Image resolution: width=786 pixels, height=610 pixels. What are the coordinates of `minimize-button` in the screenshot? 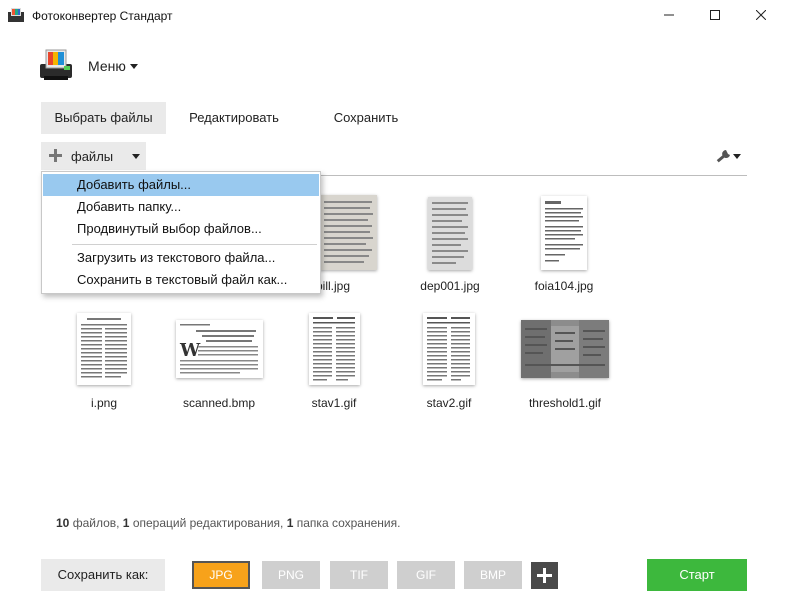 It's located at (669, 15).